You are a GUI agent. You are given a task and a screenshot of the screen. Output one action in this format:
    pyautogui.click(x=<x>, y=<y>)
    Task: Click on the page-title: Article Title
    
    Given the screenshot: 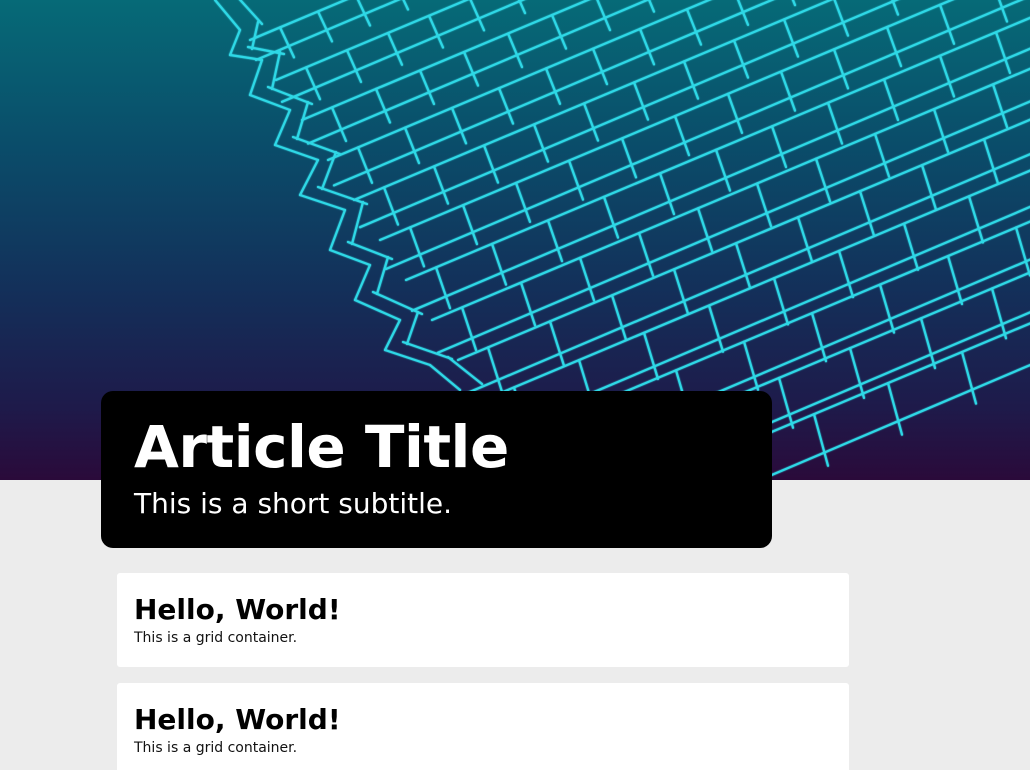 What is the action you would take?
    pyautogui.click(x=321, y=447)
    